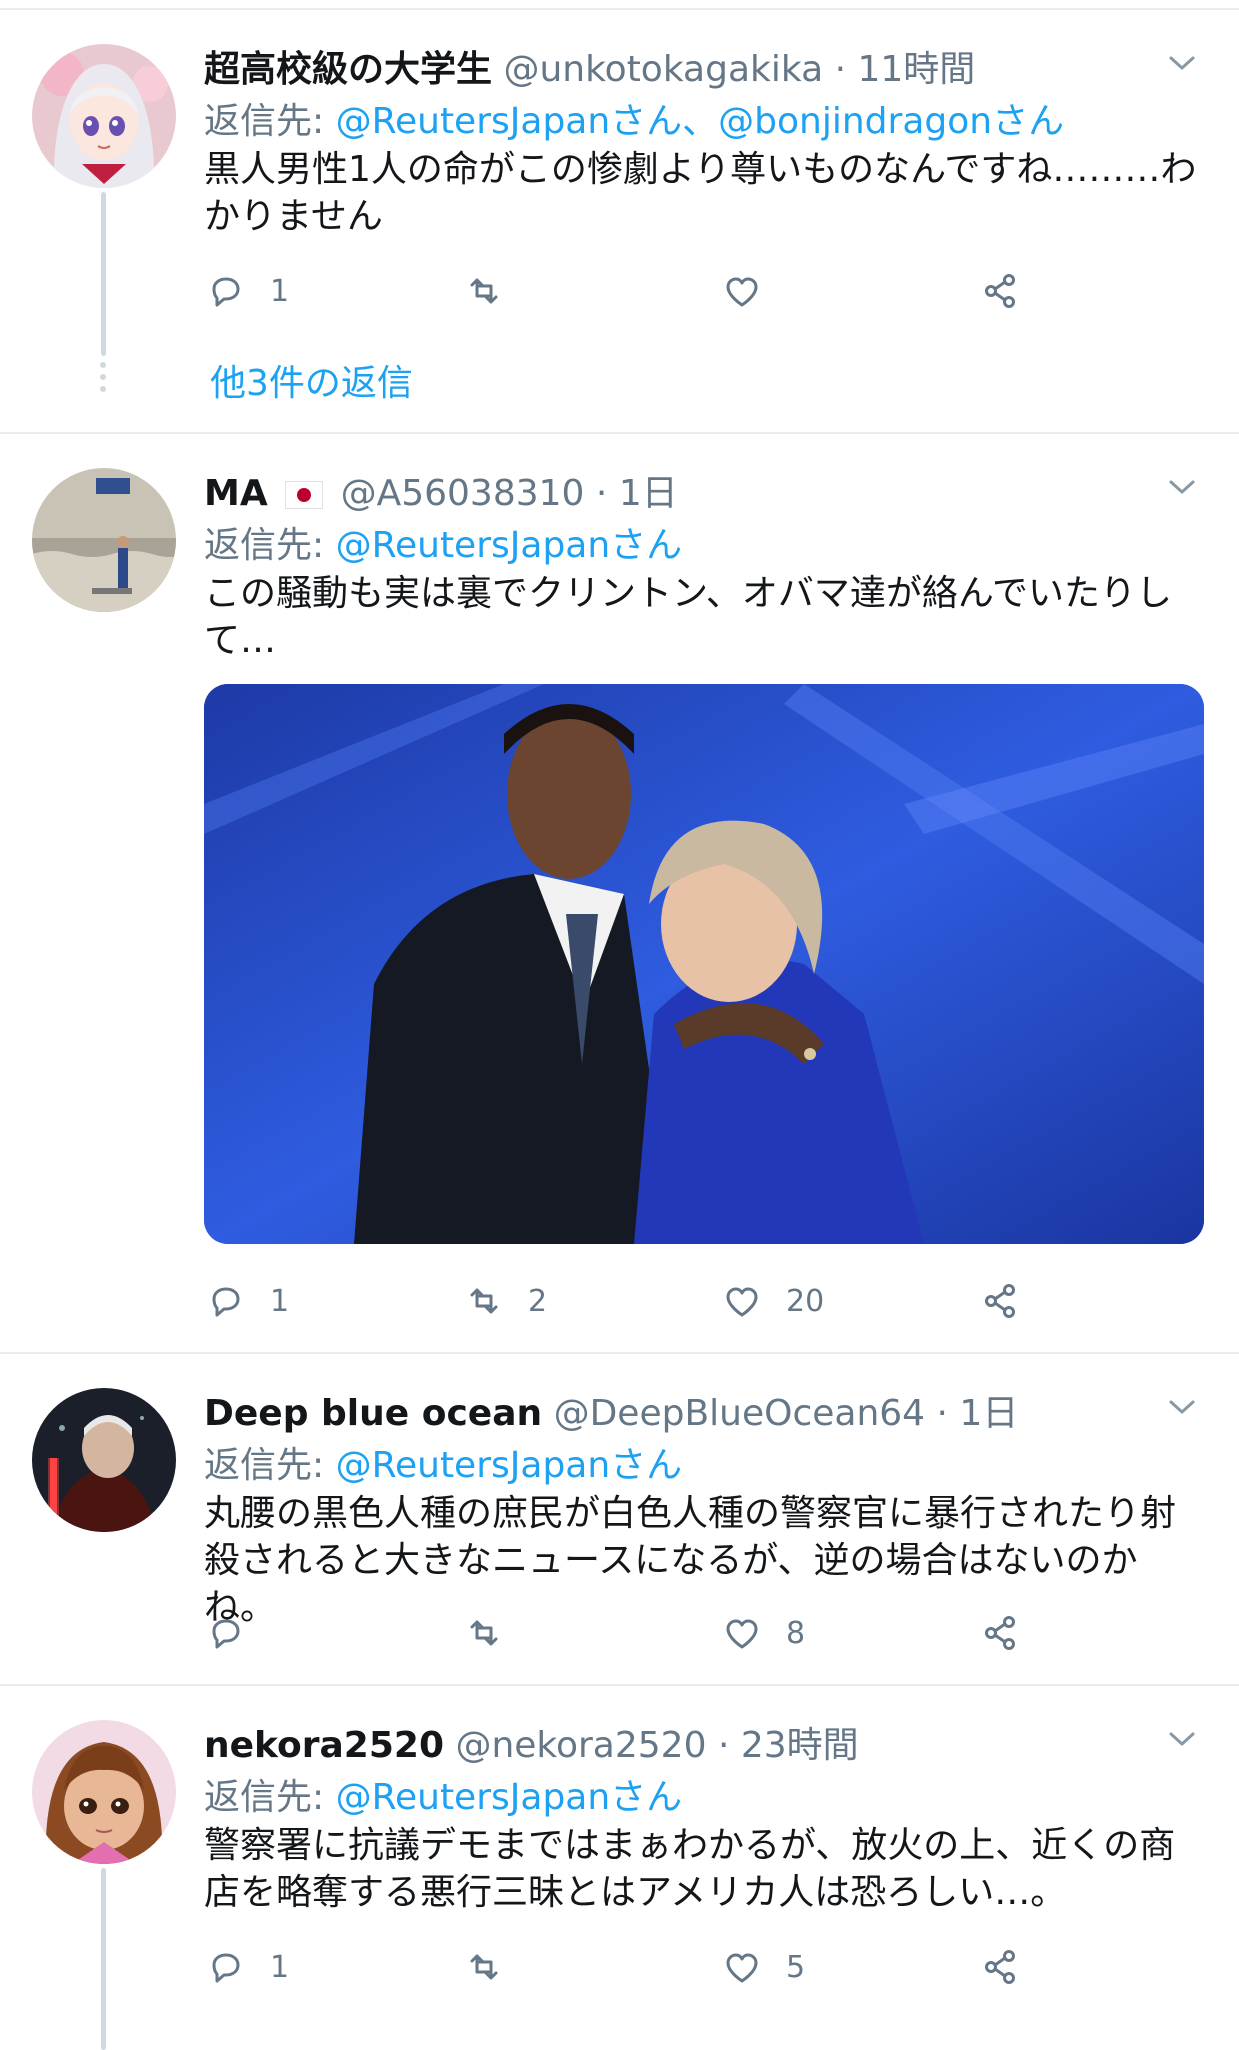 The height and width of the screenshot is (2050, 1239). What do you see at coordinates (663, 69) in the screenshot?
I see `handle: @unkotokagakika` at bounding box center [663, 69].